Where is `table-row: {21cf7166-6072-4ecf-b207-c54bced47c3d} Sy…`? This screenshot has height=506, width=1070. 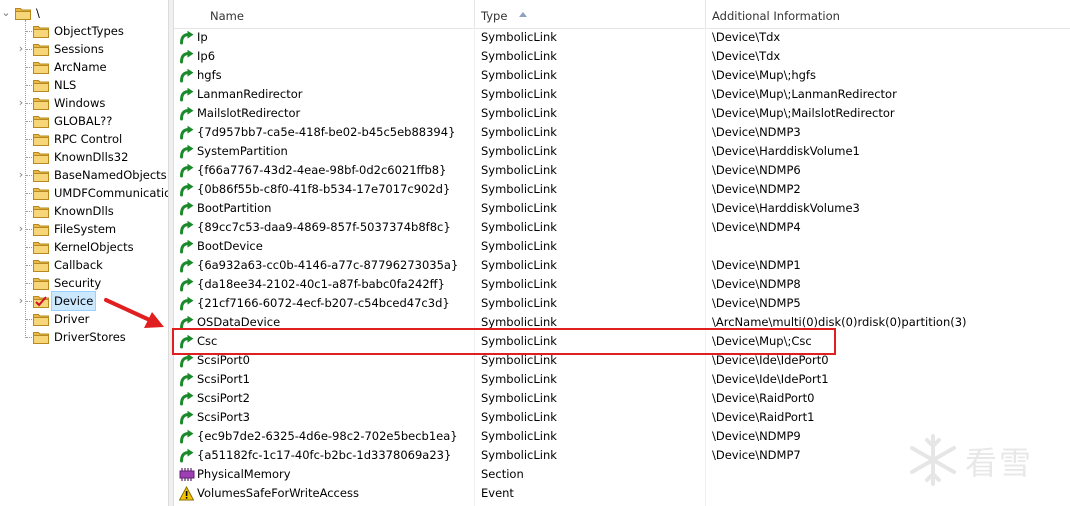 table-row: {21cf7166-6072-4ecf-b207-c54bced47c3d} Sy… is located at coordinates (622, 303).